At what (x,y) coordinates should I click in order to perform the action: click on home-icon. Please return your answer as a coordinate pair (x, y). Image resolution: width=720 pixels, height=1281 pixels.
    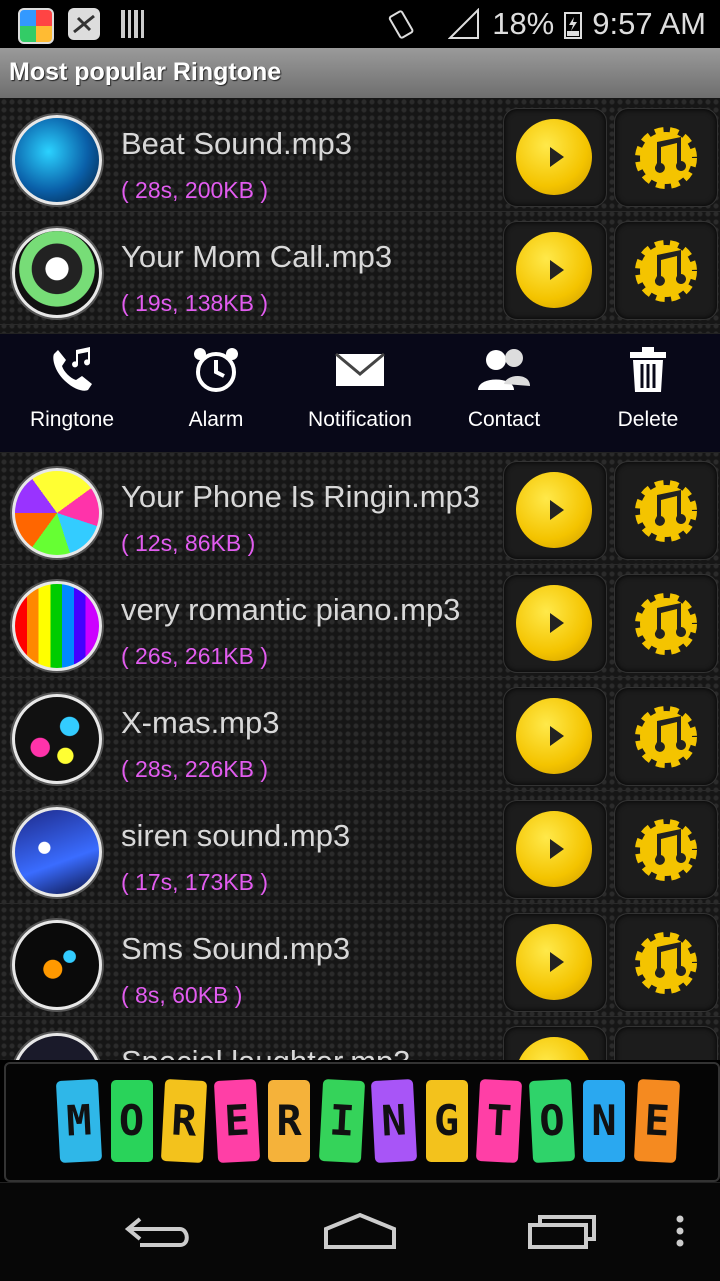
    Looking at the image, I should click on (360, 1231).